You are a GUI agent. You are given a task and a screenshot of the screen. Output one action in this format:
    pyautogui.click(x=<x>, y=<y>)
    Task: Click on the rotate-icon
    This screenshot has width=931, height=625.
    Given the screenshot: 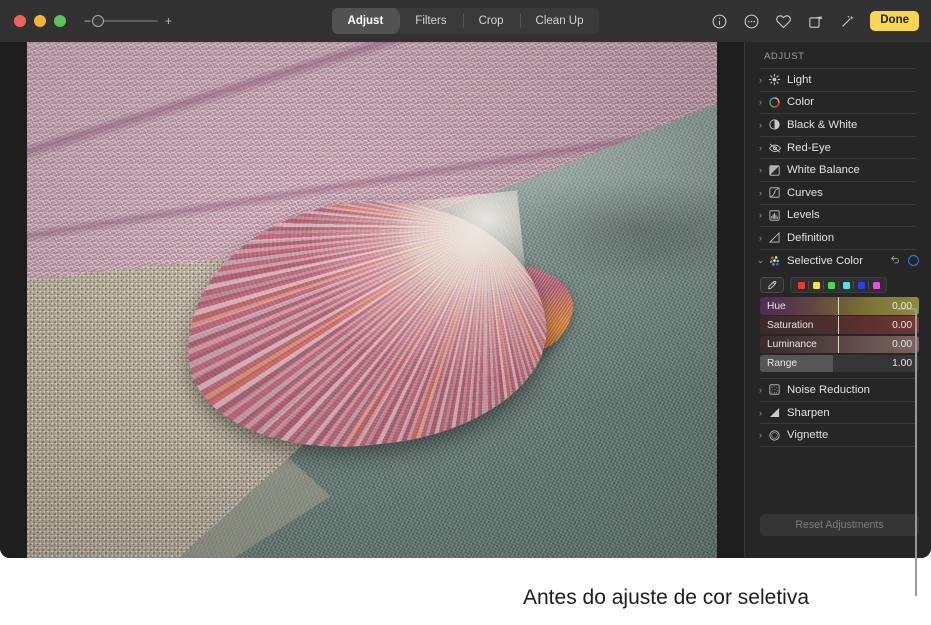 What is the action you would take?
    pyautogui.click(x=815, y=21)
    